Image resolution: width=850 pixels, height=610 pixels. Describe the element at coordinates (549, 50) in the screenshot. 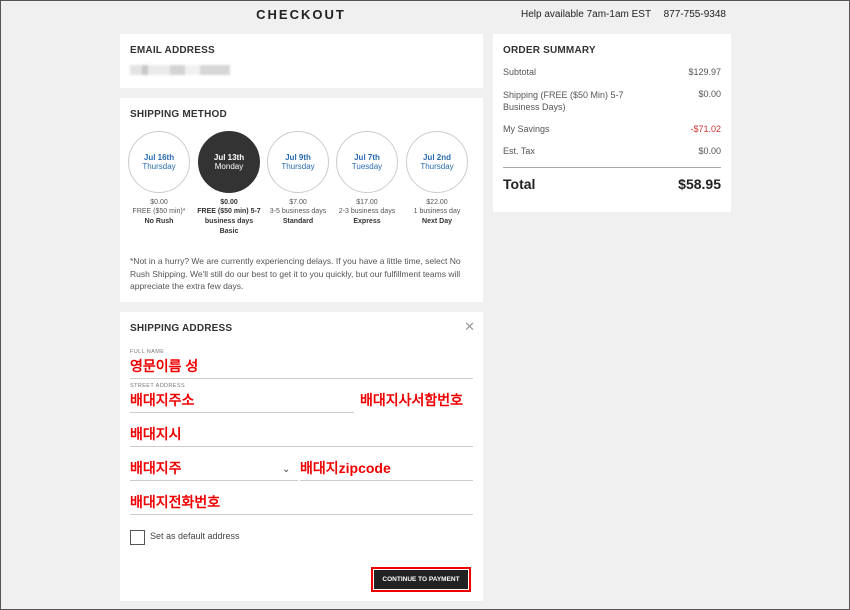

I see `order-summary-title: ORDER SUMMARY` at that location.